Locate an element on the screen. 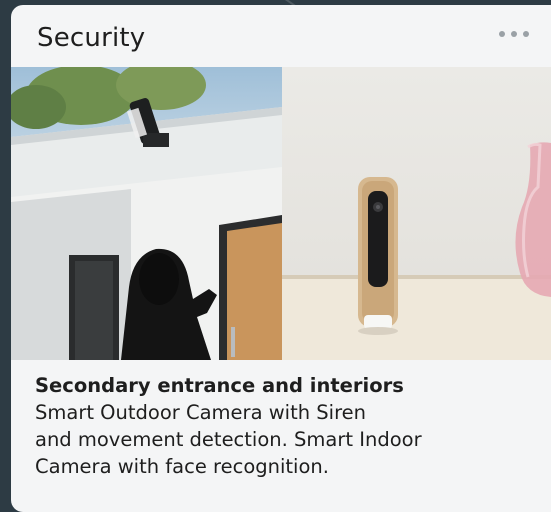 The image size is (551, 512). caption-heading: Secondary entrance and interiors is located at coordinates (219, 385).